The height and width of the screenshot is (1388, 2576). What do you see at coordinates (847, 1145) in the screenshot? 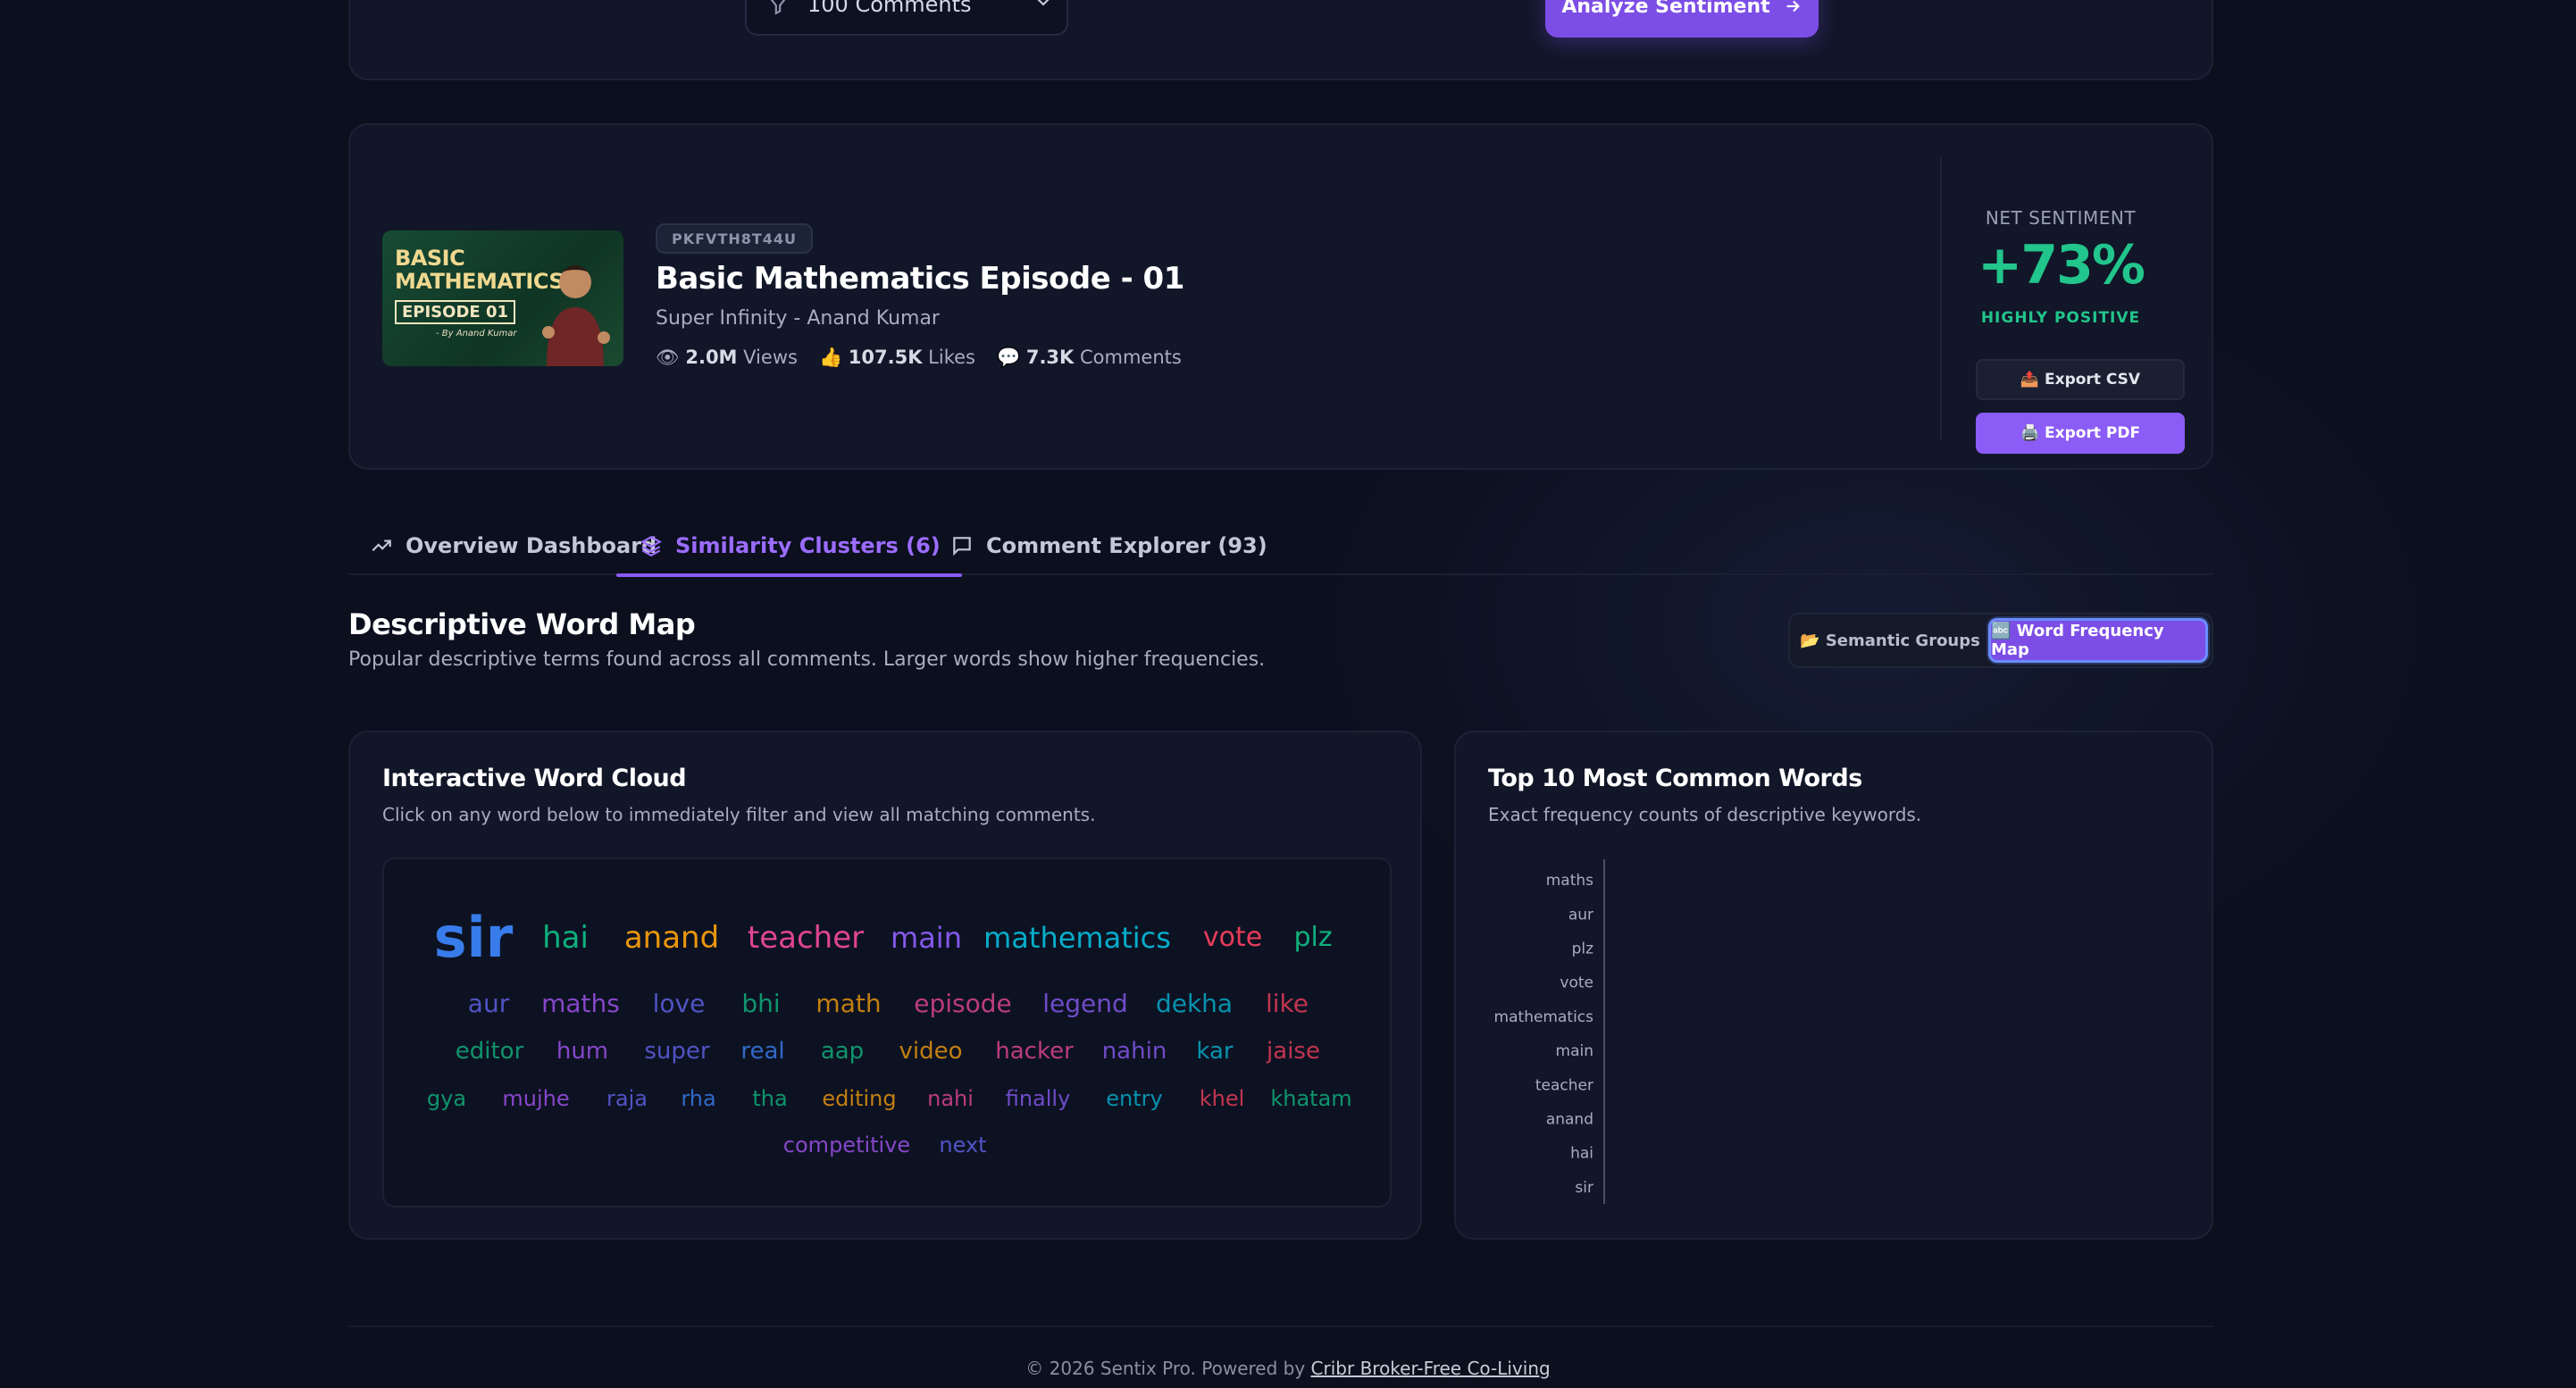
I see `word-cloud-word-competitive: competitive` at bounding box center [847, 1145].